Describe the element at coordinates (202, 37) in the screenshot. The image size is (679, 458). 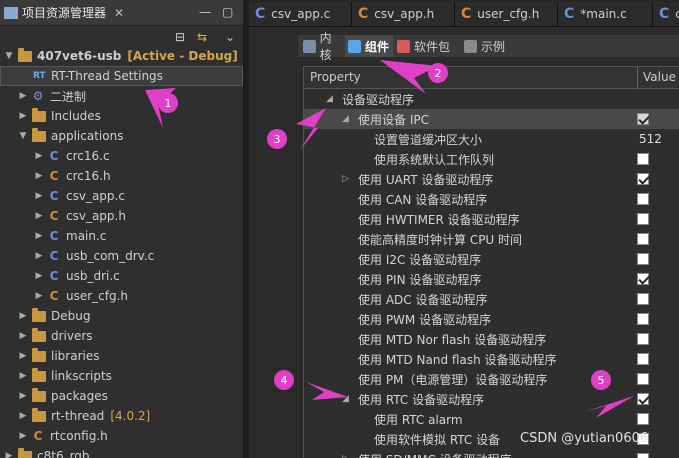
I see `link-editor-icon: ⇆` at that location.